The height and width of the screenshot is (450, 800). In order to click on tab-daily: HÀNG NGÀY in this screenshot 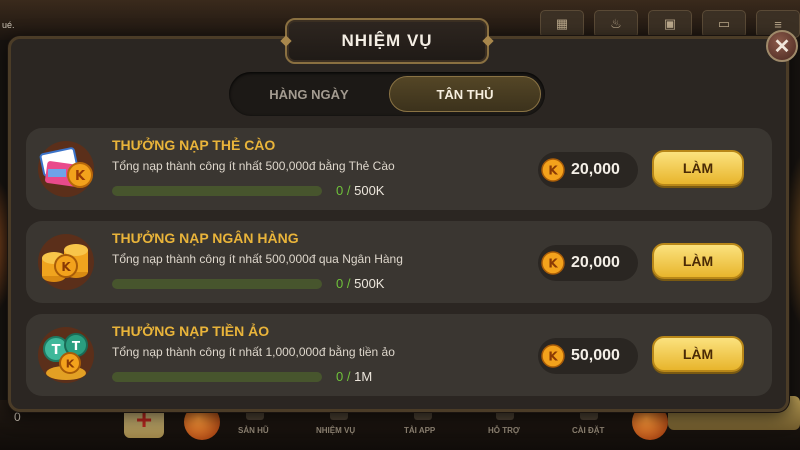, I will do `click(309, 94)`.